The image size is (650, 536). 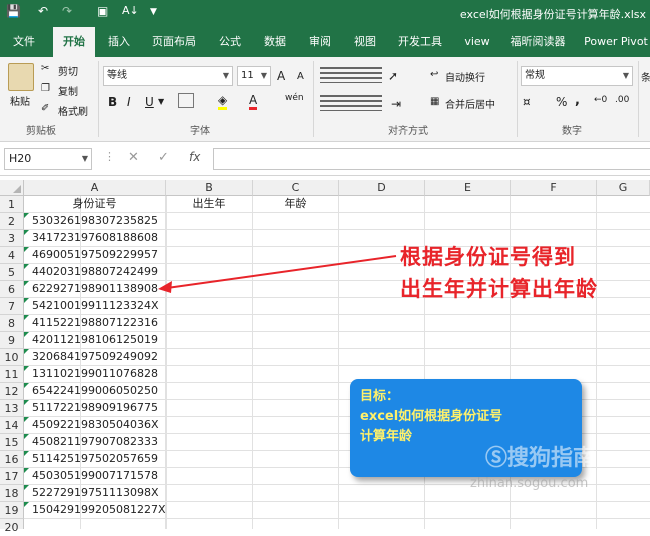 I want to click on watermark-logo: Ⓢ搜狗指南, so click(x=540, y=458).